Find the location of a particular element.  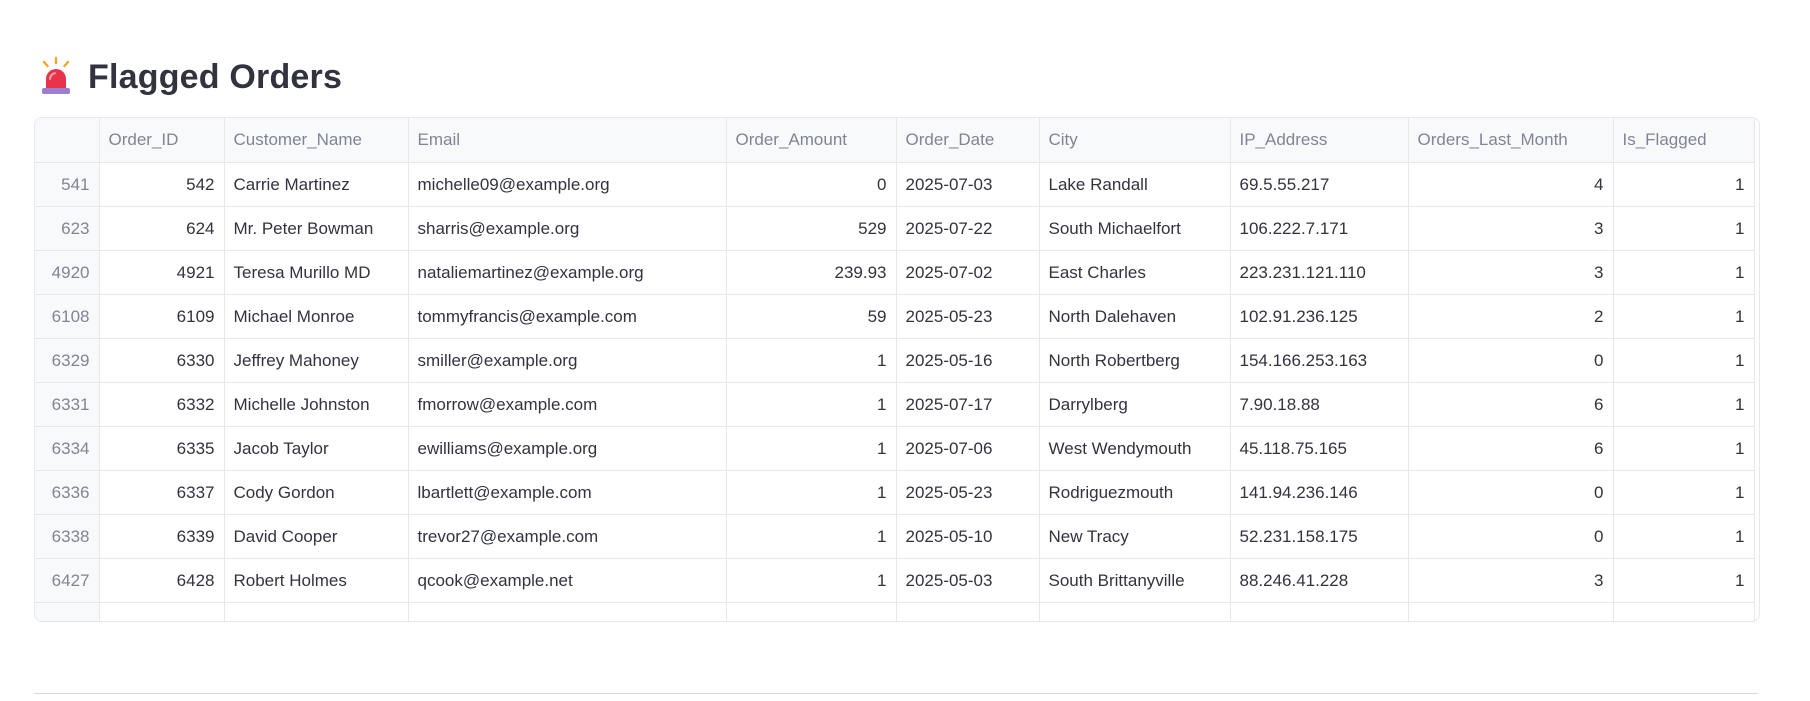

order-amount-cell: 0 is located at coordinates (811, 184).